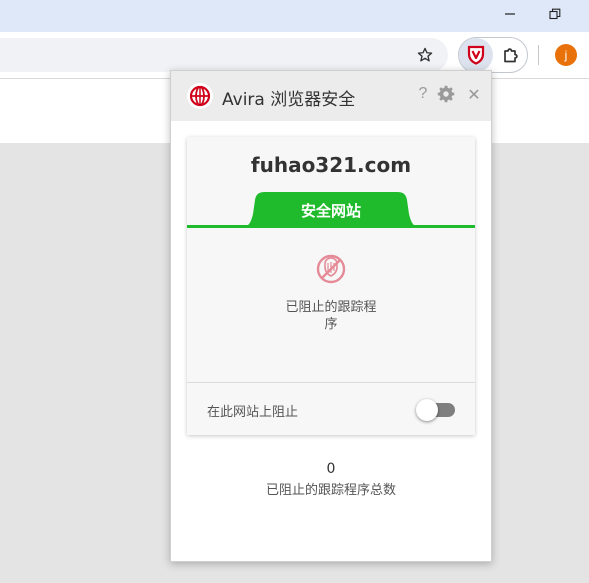 This screenshot has height=583, width=589. I want to click on avatar-initial: j, so click(566, 55).